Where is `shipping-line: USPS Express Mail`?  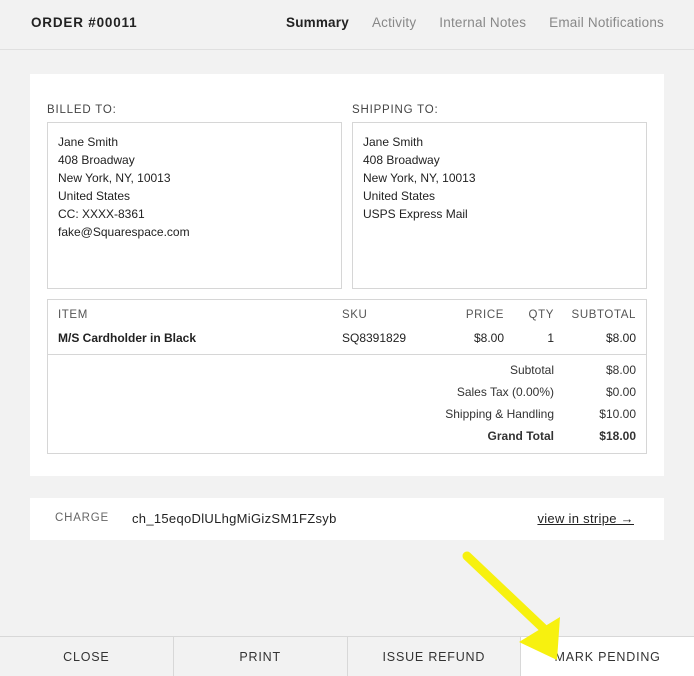 shipping-line: USPS Express Mail is located at coordinates (415, 214).